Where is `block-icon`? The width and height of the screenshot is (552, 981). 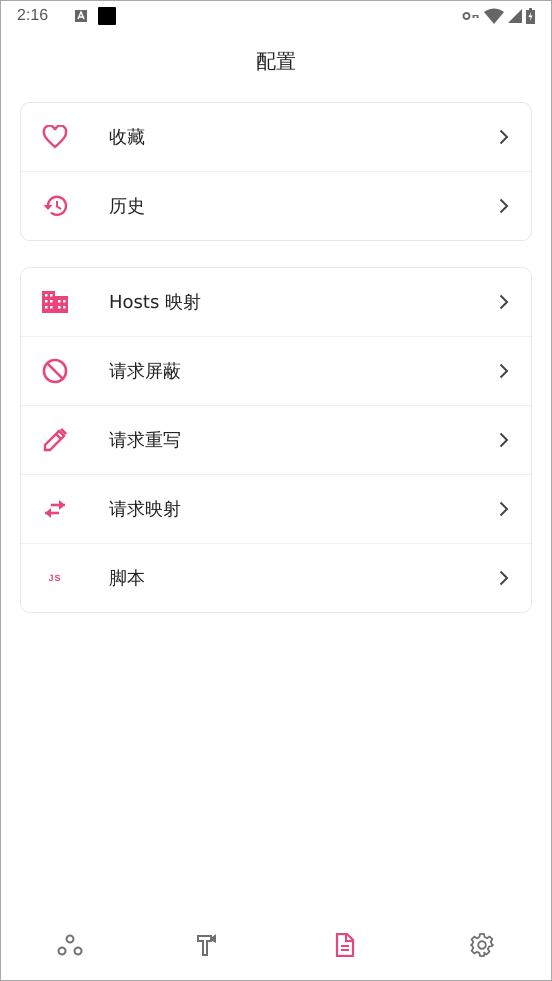 block-icon is located at coordinates (55, 371).